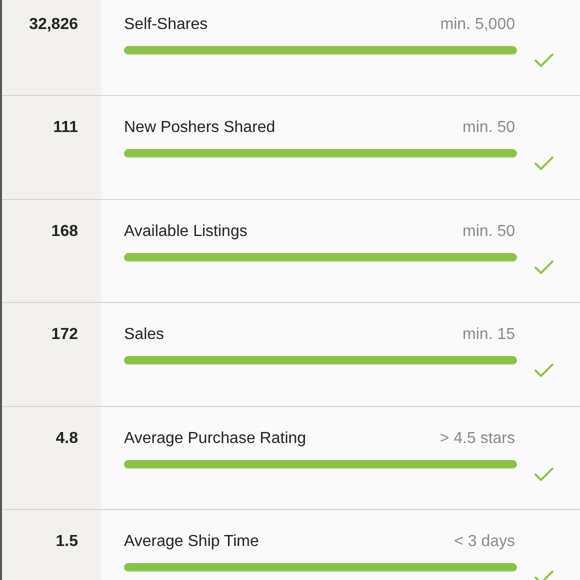  What do you see at coordinates (186, 232) in the screenshot?
I see `metric-label: Available Listings` at bounding box center [186, 232].